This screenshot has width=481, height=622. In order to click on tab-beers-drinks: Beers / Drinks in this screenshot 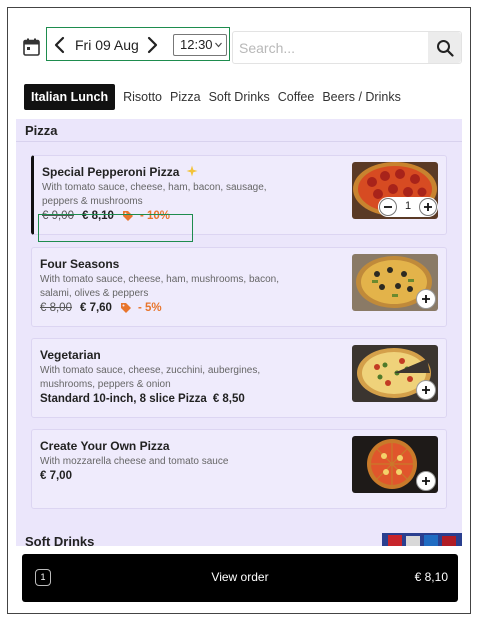, I will do `click(361, 97)`.